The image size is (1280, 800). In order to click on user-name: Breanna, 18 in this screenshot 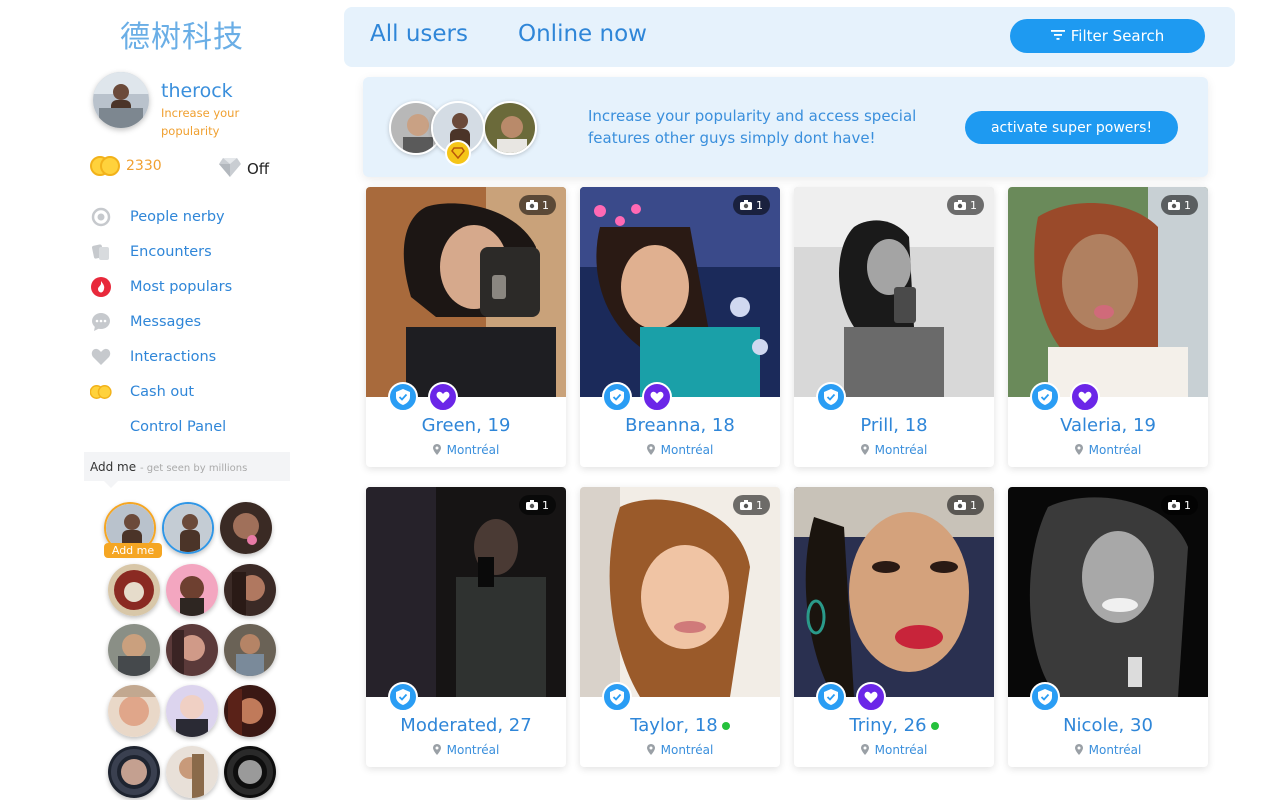, I will do `click(680, 425)`.